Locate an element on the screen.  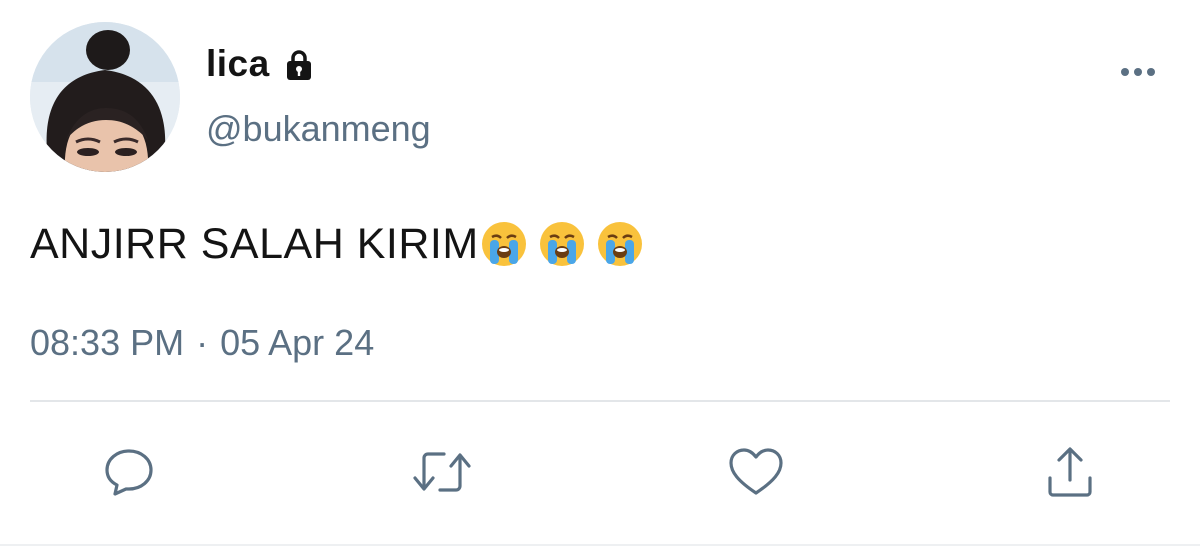
tweet-time: 08:33 PM is located at coordinates (107, 342).